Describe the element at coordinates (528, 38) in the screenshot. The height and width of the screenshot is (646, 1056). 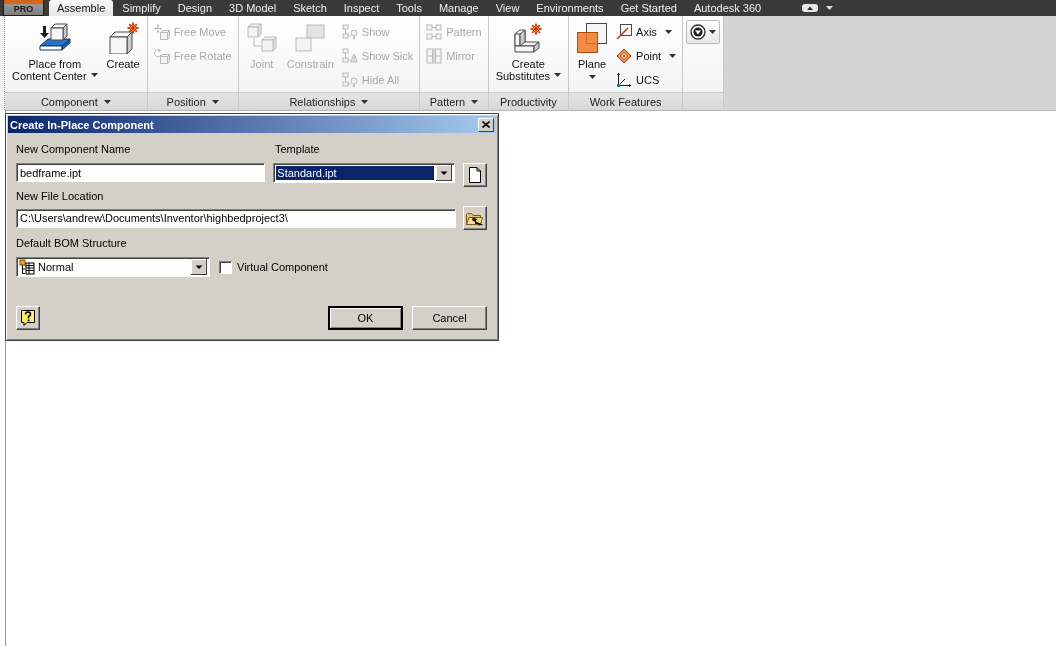
I see `l-block-star-icon` at that location.